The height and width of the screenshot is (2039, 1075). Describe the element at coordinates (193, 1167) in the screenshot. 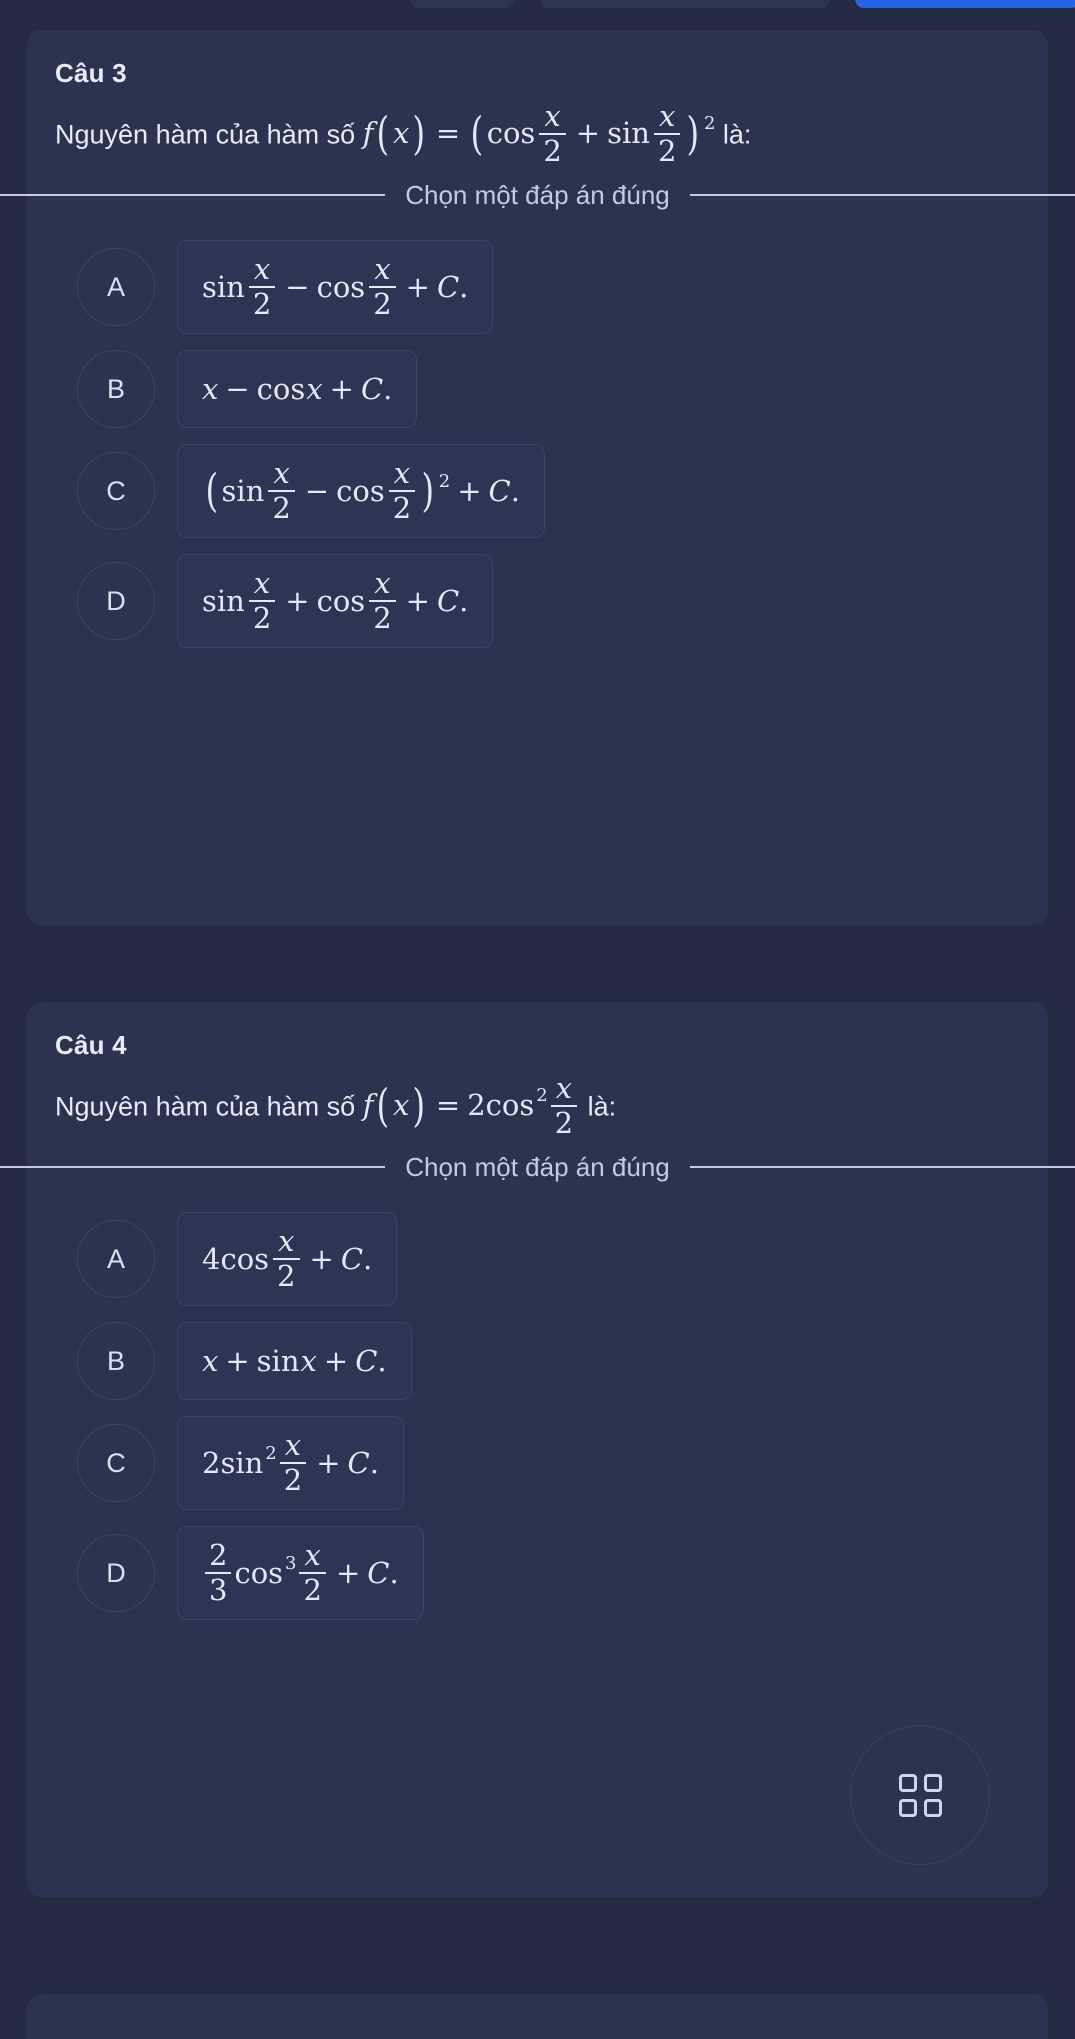

I see `divider-line-left` at that location.